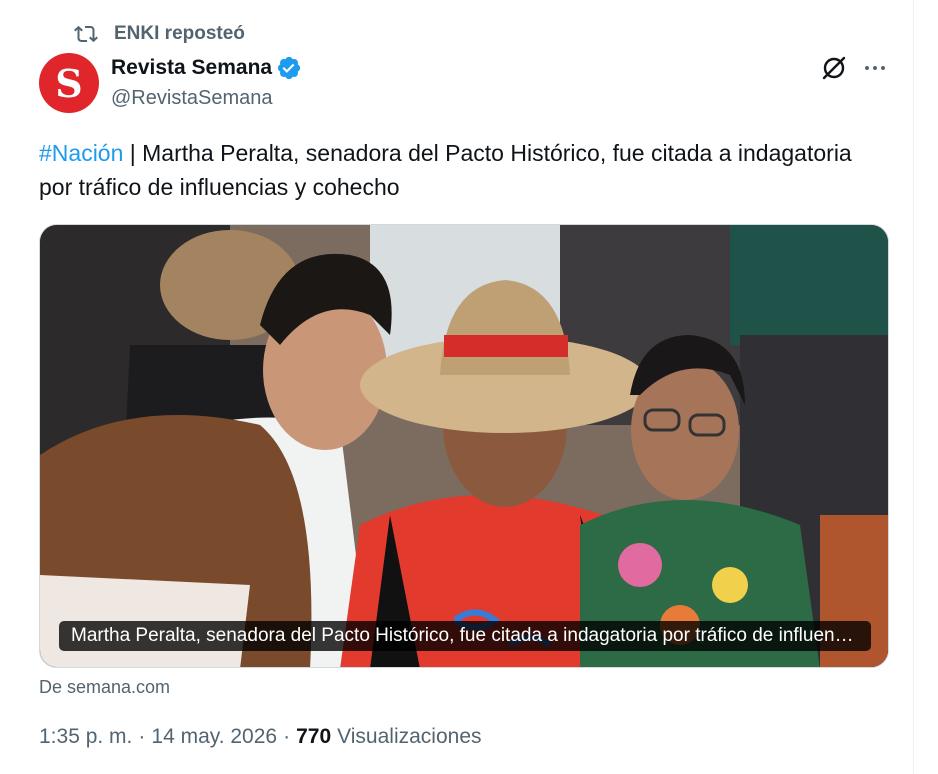  I want to click on tweet-date: 14 may. 2026, so click(214, 737).